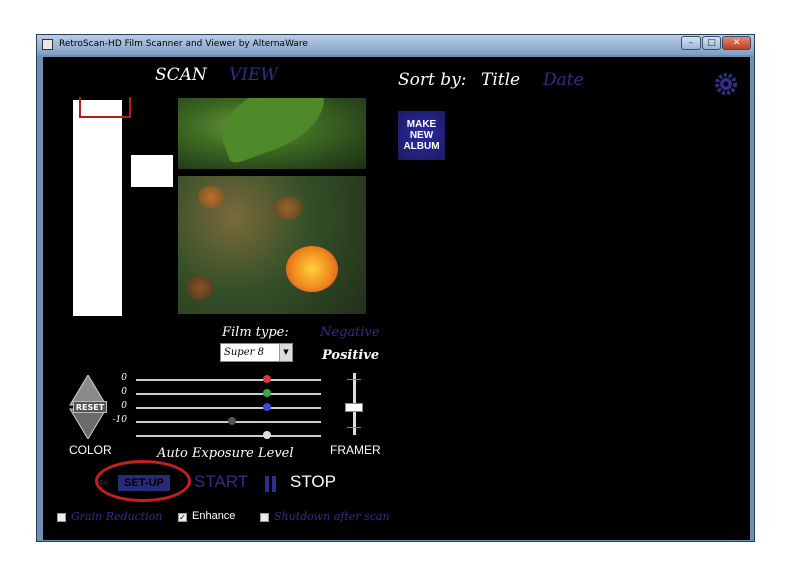 The image size is (792, 576). Describe the element at coordinates (421, 146) in the screenshot. I see `album-line-3: ALBUM` at that location.